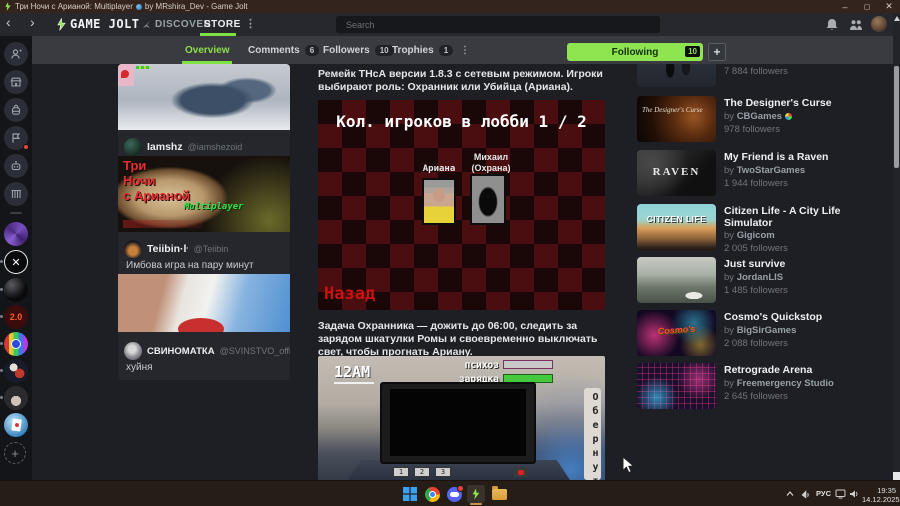 This screenshot has height=506, width=900. Describe the element at coordinates (823, 493) in the screenshot. I see `tray-language: РУС` at that location.